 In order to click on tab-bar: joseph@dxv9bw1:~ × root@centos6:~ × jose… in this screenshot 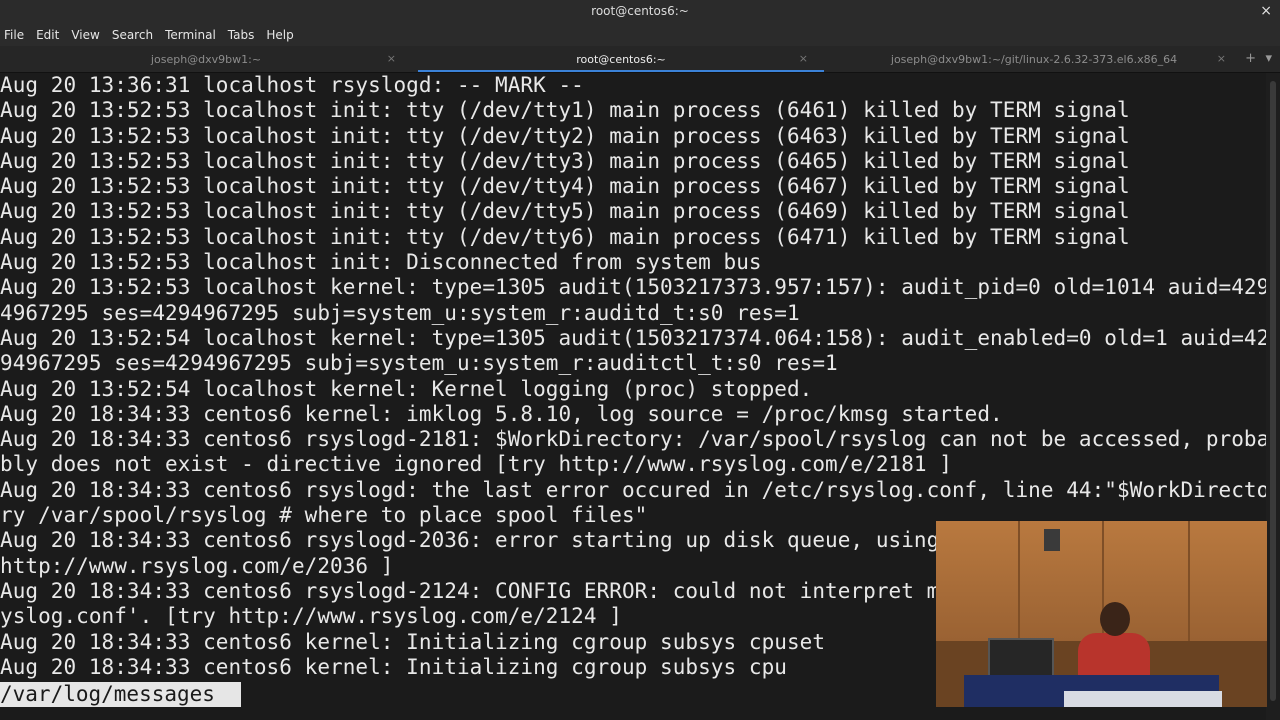, I will do `click(640, 59)`.